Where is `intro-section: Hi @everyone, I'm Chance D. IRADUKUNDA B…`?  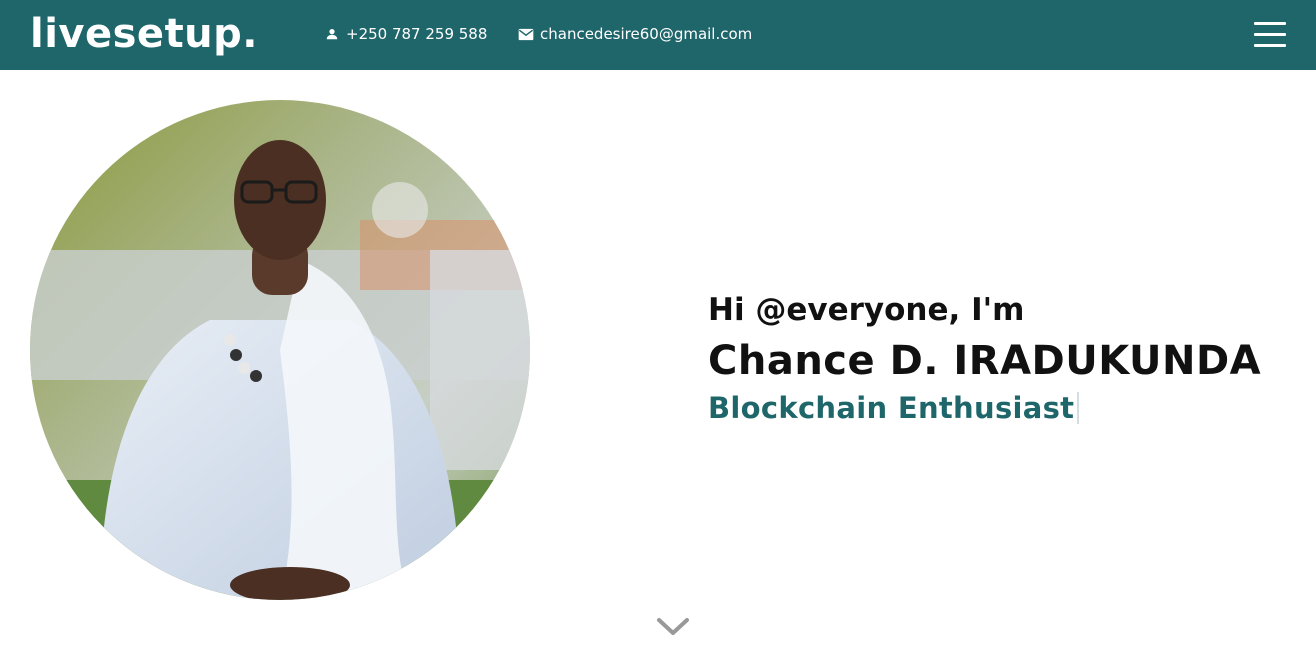
intro-section: Hi @everyone, I'm Chance D. IRADUKUNDA B… is located at coordinates (1008, 359).